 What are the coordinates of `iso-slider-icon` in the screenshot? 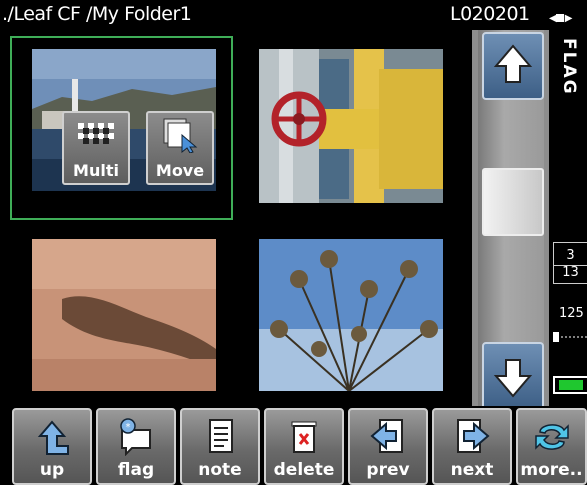 It's located at (570, 337).